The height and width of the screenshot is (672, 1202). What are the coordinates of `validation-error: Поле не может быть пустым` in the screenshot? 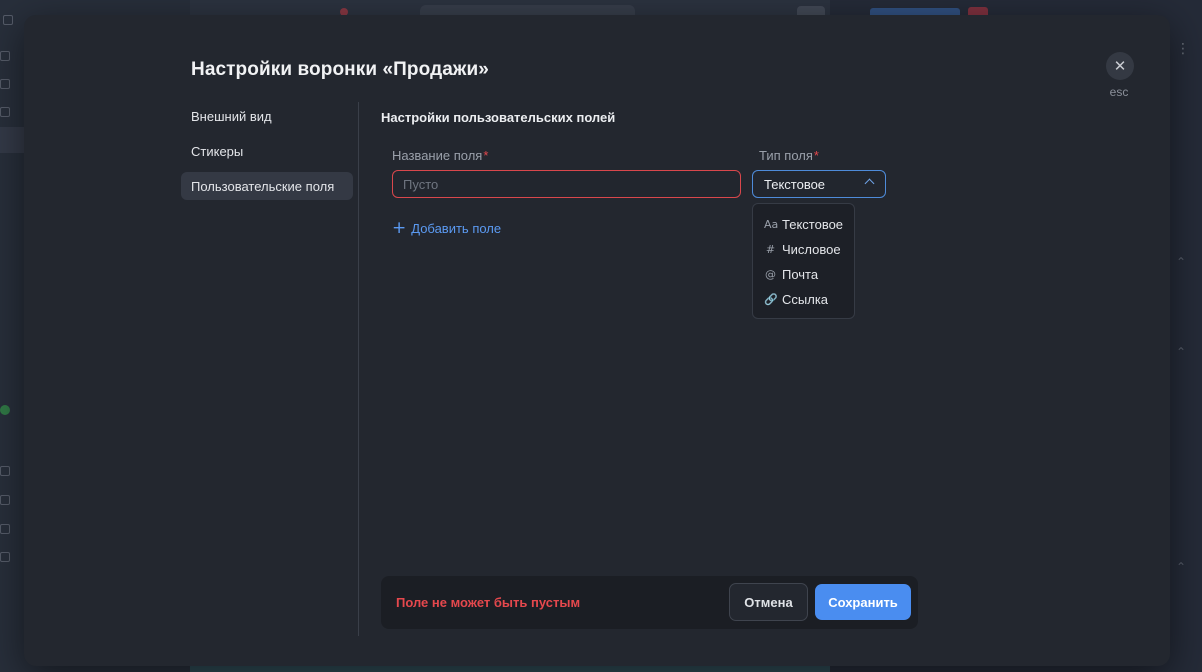 It's located at (488, 602).